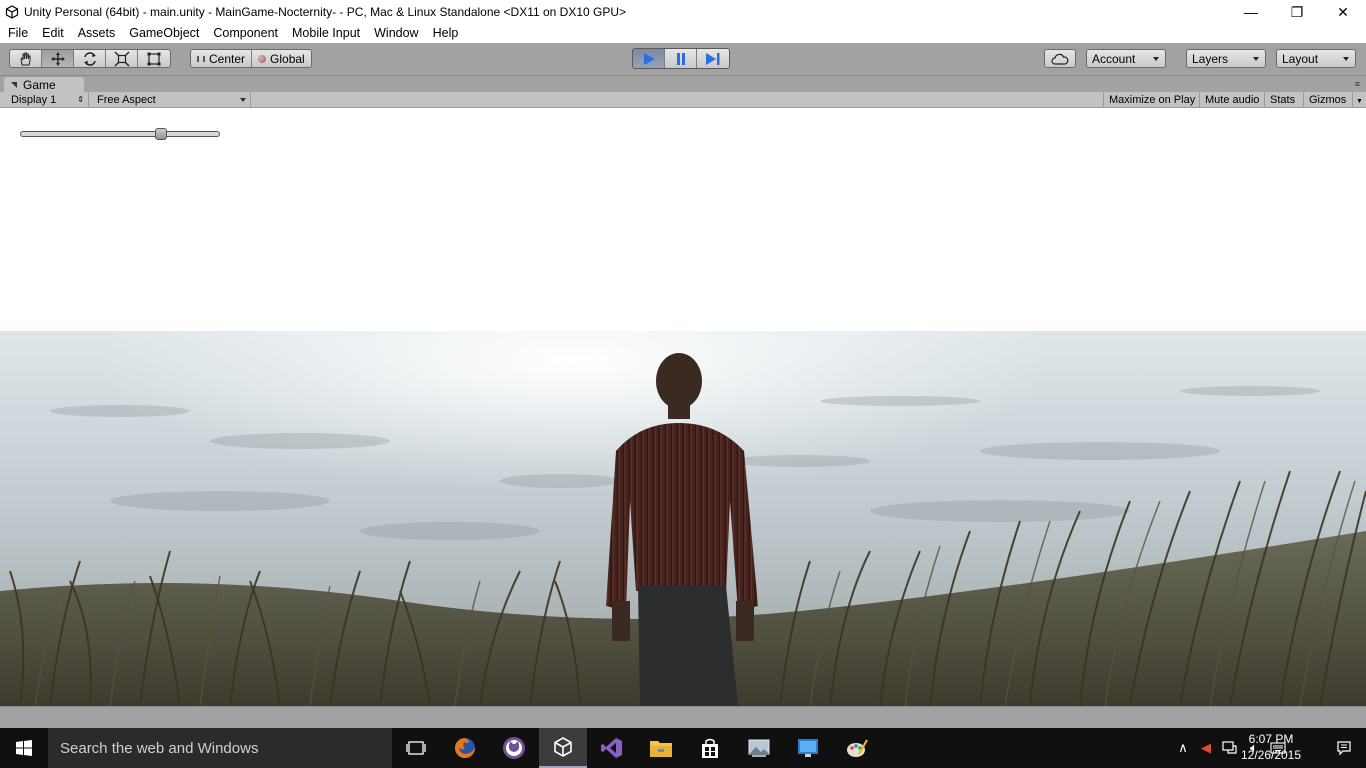  Describe the element at coordinates (1344, 748) in the screenshot. I see `action-center-icon` at that location.